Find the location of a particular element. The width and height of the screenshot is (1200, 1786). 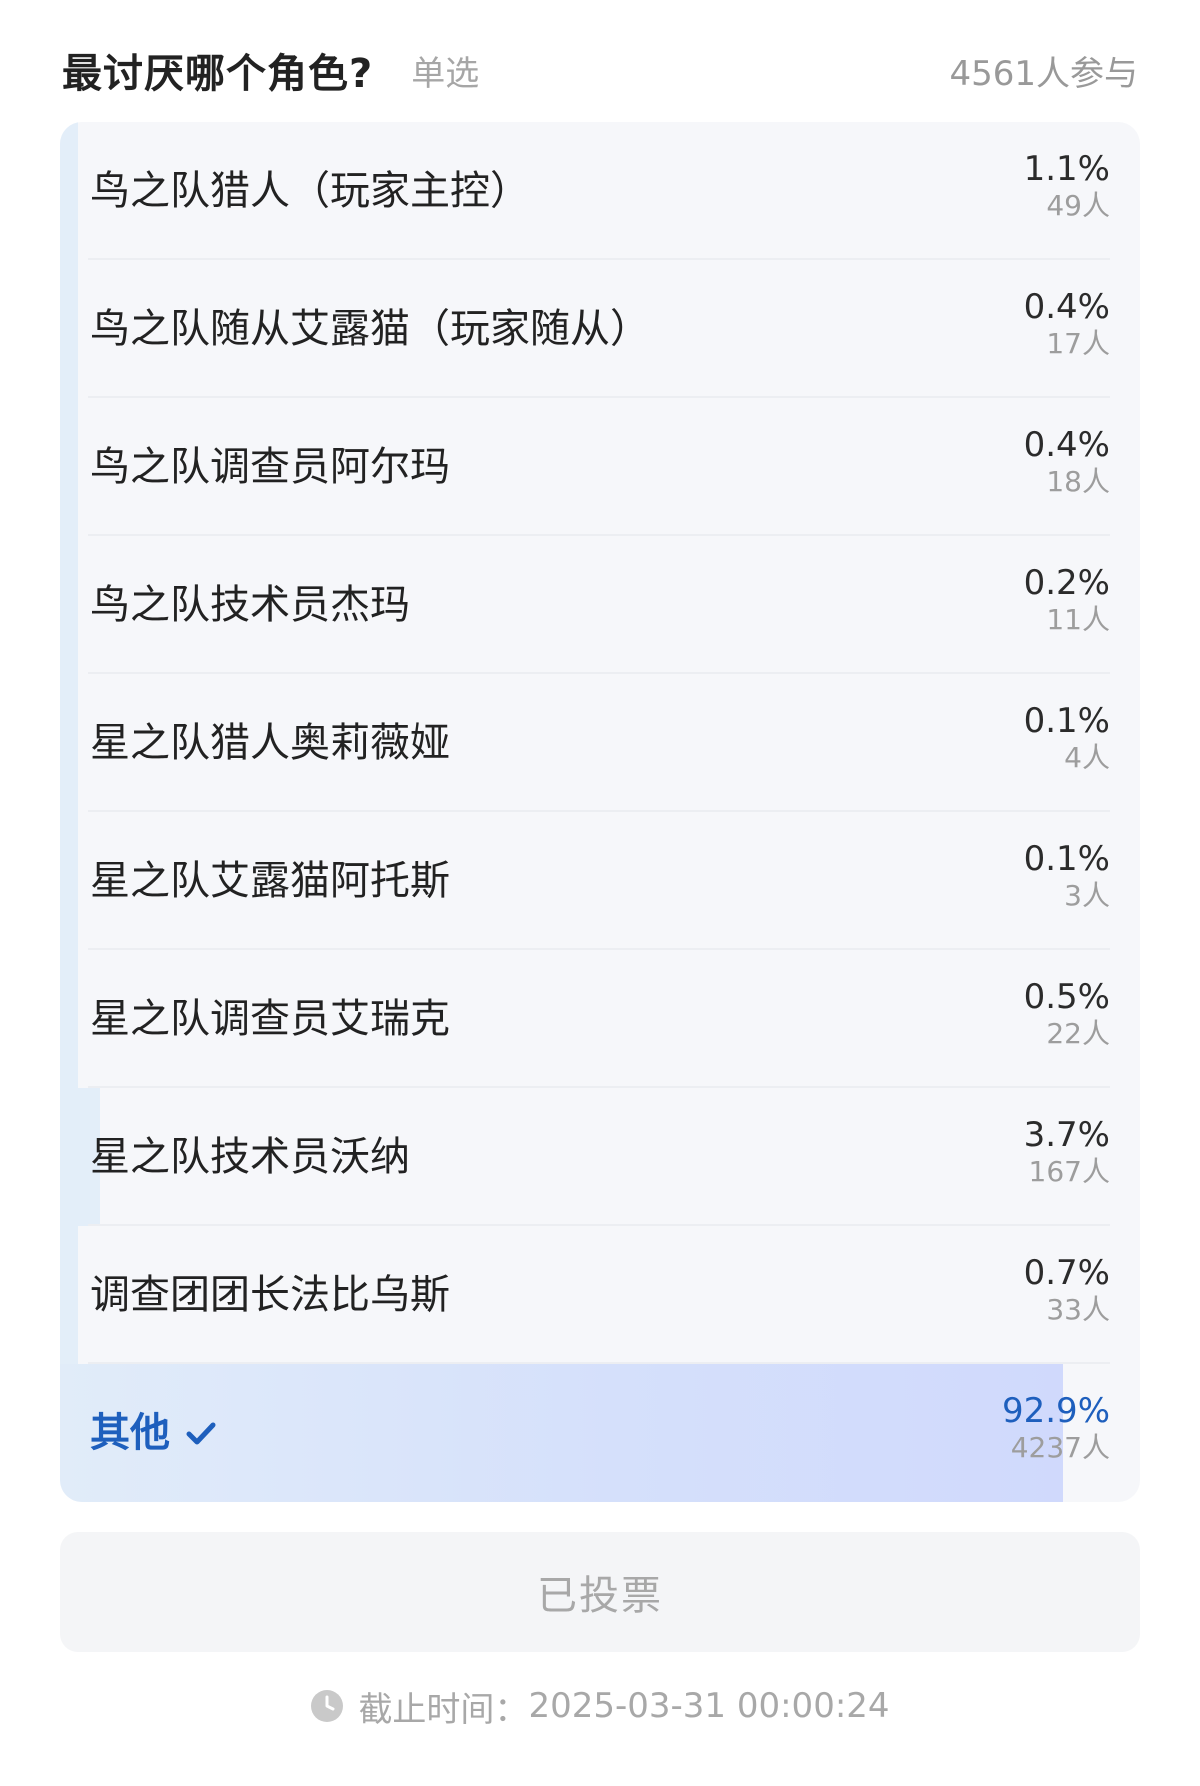

option-stats: 92.9% 4237人 is located at coordinates (1056, 1428).